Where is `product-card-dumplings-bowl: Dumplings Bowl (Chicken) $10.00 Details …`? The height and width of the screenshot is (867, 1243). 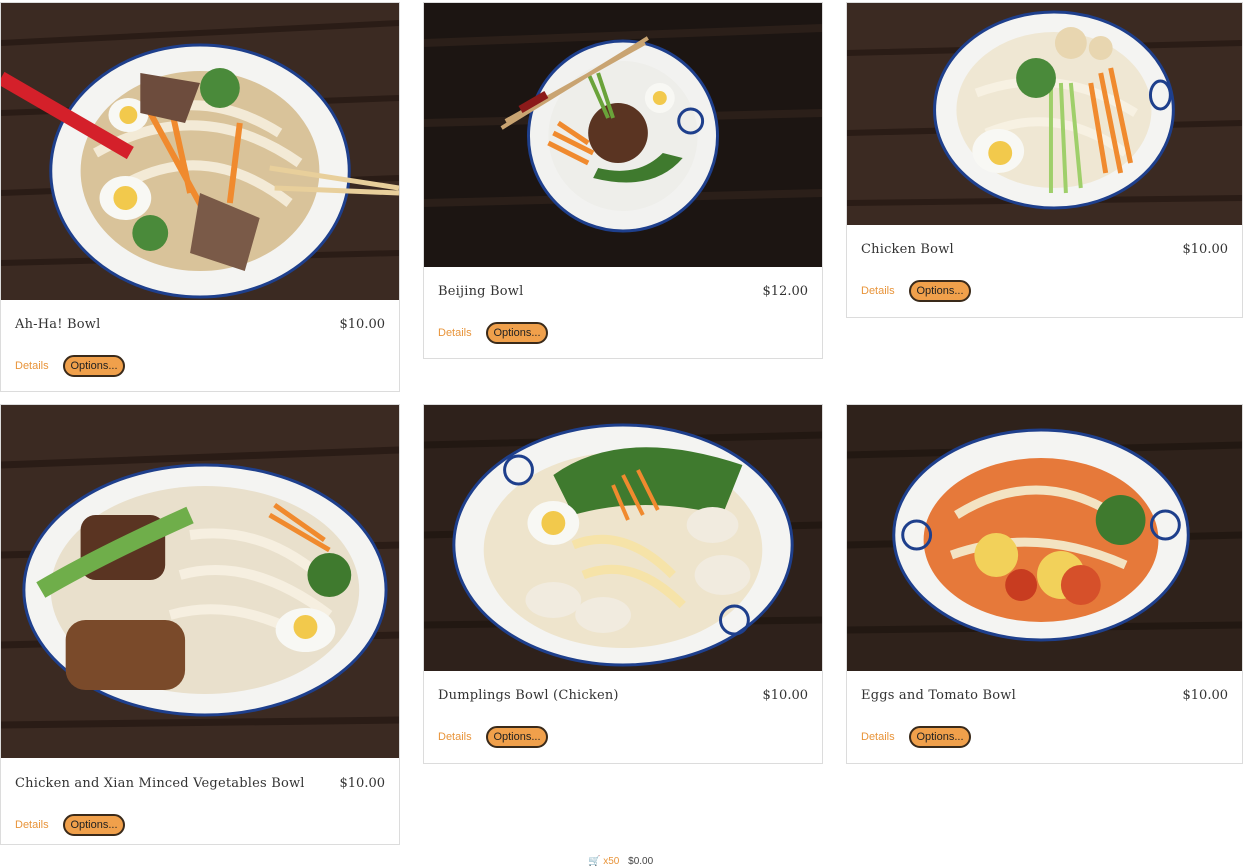 product-card-dumplings-bowl: Dumplings Bowl (Chicken) $10.00 Details … is located at coordinates (623, 584).